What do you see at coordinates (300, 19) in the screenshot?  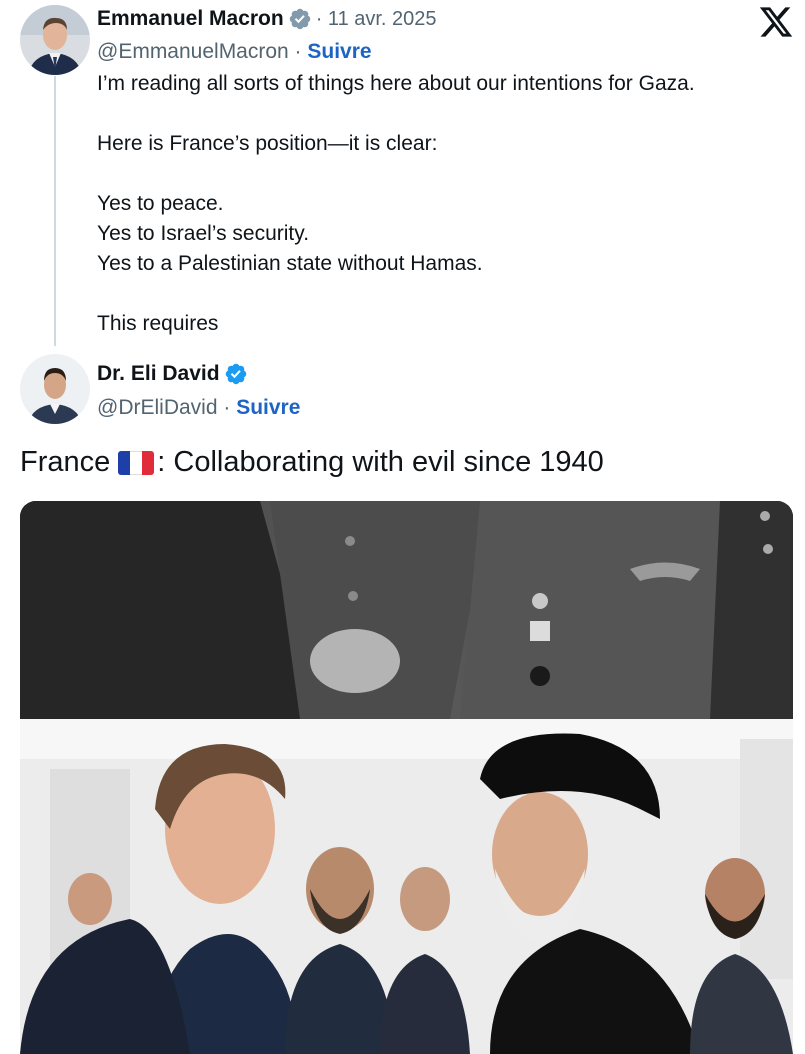 I see `verified-badge-gray-icon` at bounding box center [300, 19].